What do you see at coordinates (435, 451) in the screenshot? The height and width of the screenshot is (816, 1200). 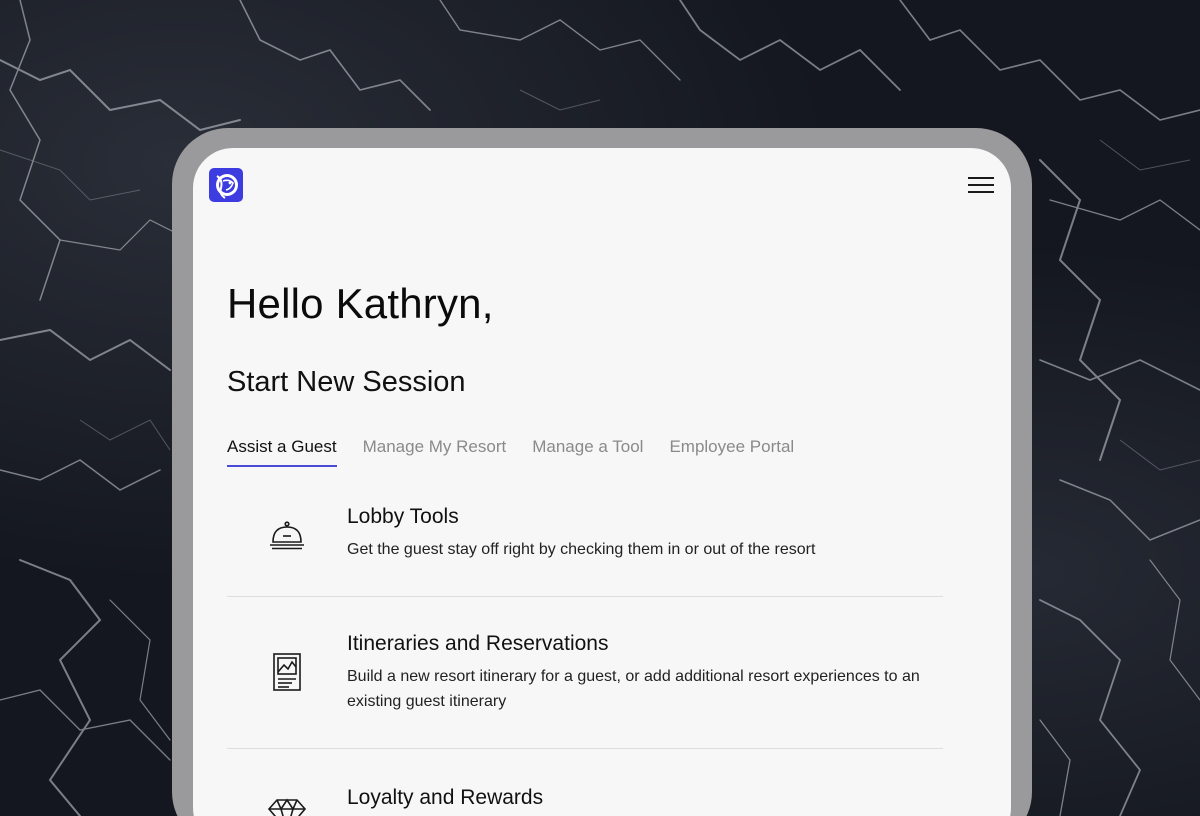 I see `tab-manage-my-resort: Manage My Resort` at bounding box center [435, 451].